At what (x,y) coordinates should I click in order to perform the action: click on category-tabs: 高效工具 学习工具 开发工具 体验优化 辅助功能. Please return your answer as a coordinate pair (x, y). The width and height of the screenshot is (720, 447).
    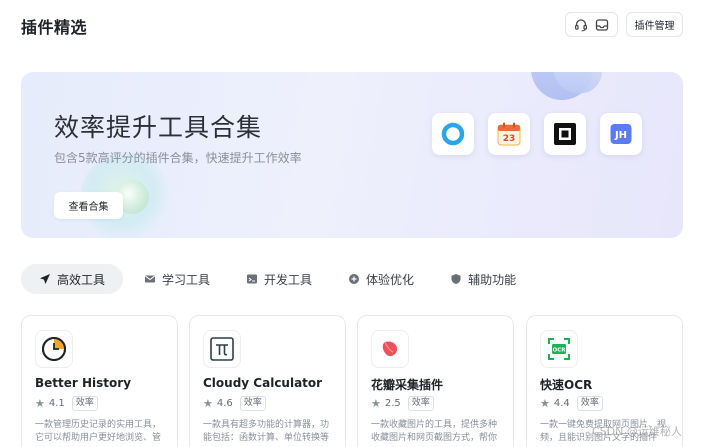
    Looking at the image, I should click on (279, 279).